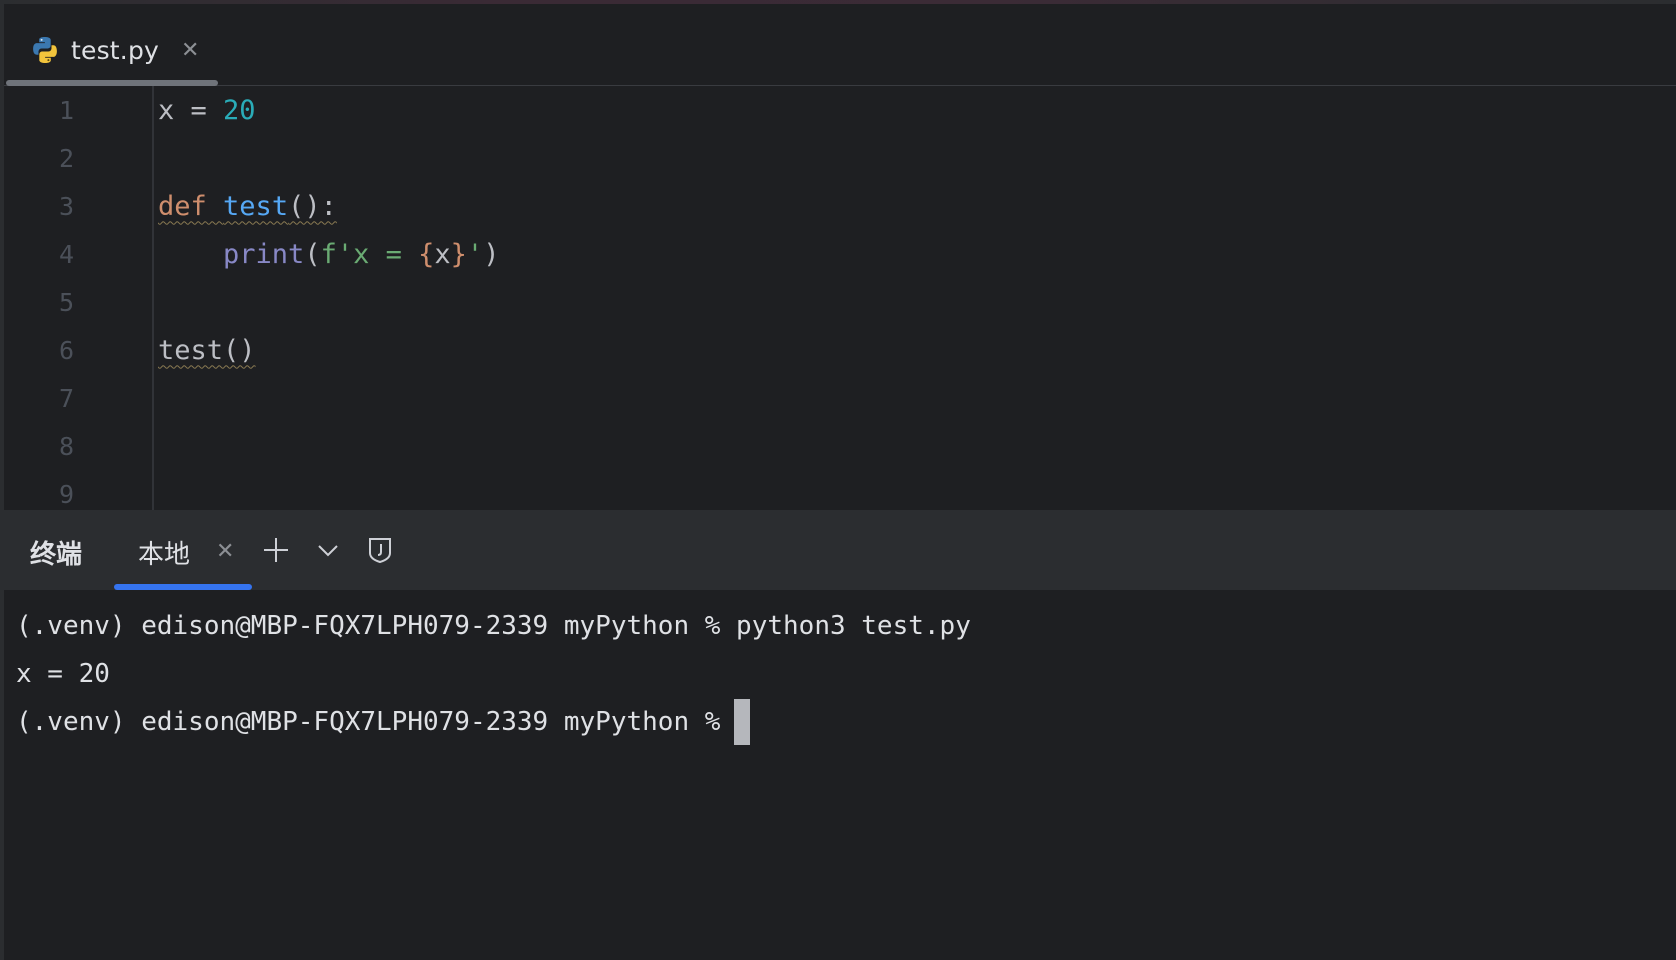  What do you see at coordinates (207, 350) in the screenshot?
I see `code-text: test()` at bounding box center [207, 350].